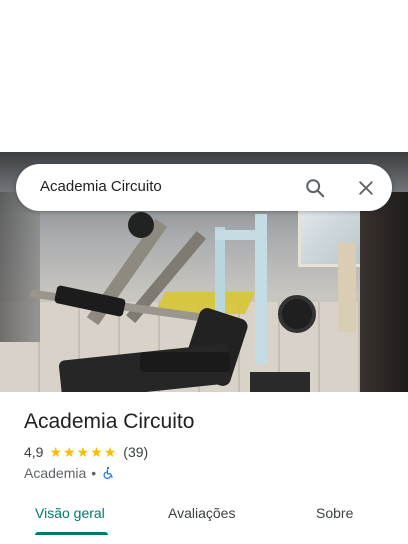  I want to click on star-rating: ★ ★ ★ ★ ★, so click(83, 452).